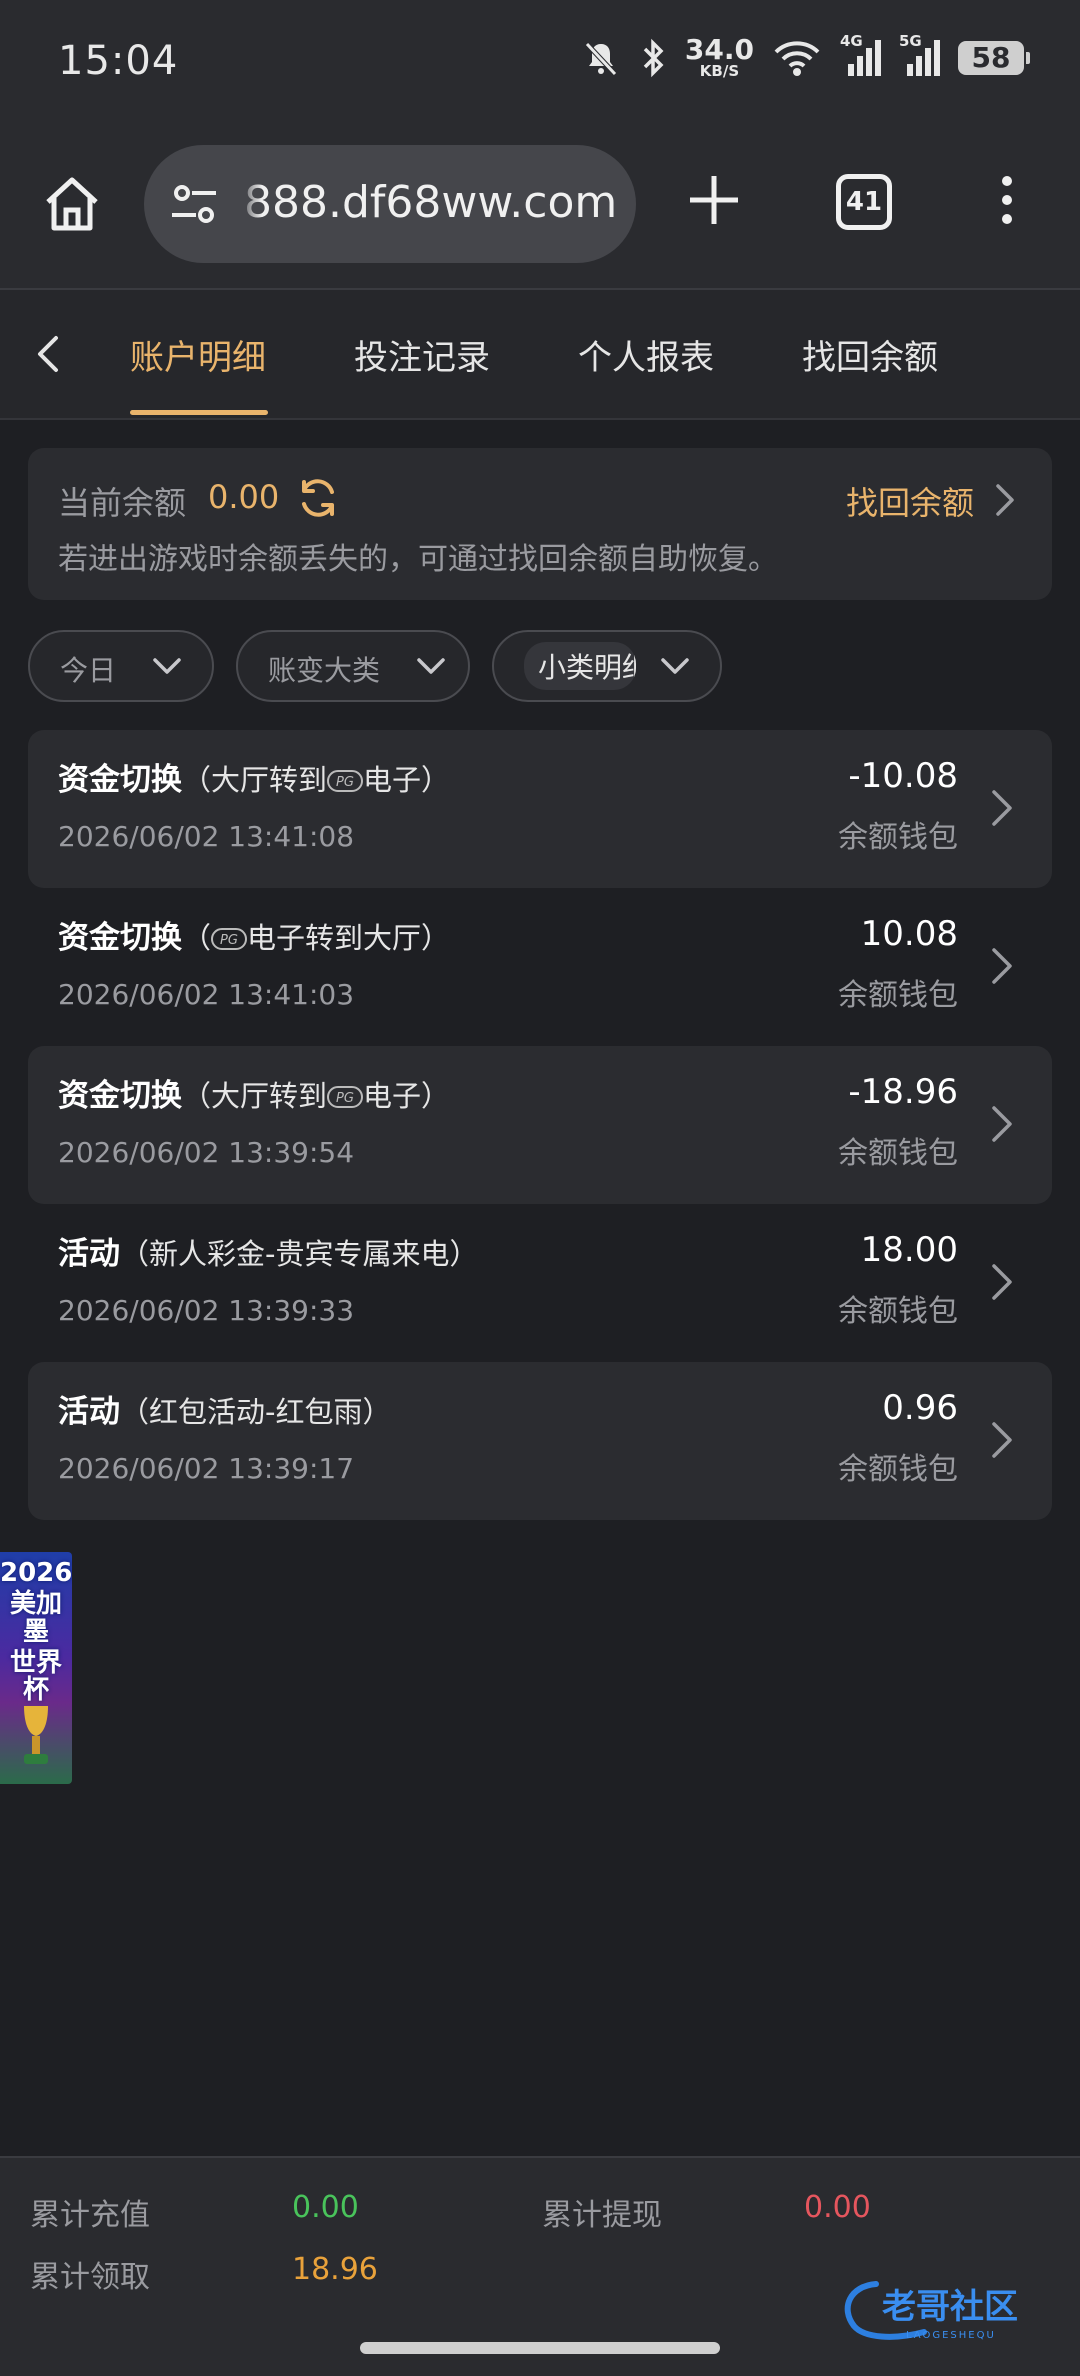 The image size is (1080, 2376). What do you see at coordinates (919, 54) in the screenshot?
I see `signal-5g-icon: 5G` at bounding box center [919, 54].